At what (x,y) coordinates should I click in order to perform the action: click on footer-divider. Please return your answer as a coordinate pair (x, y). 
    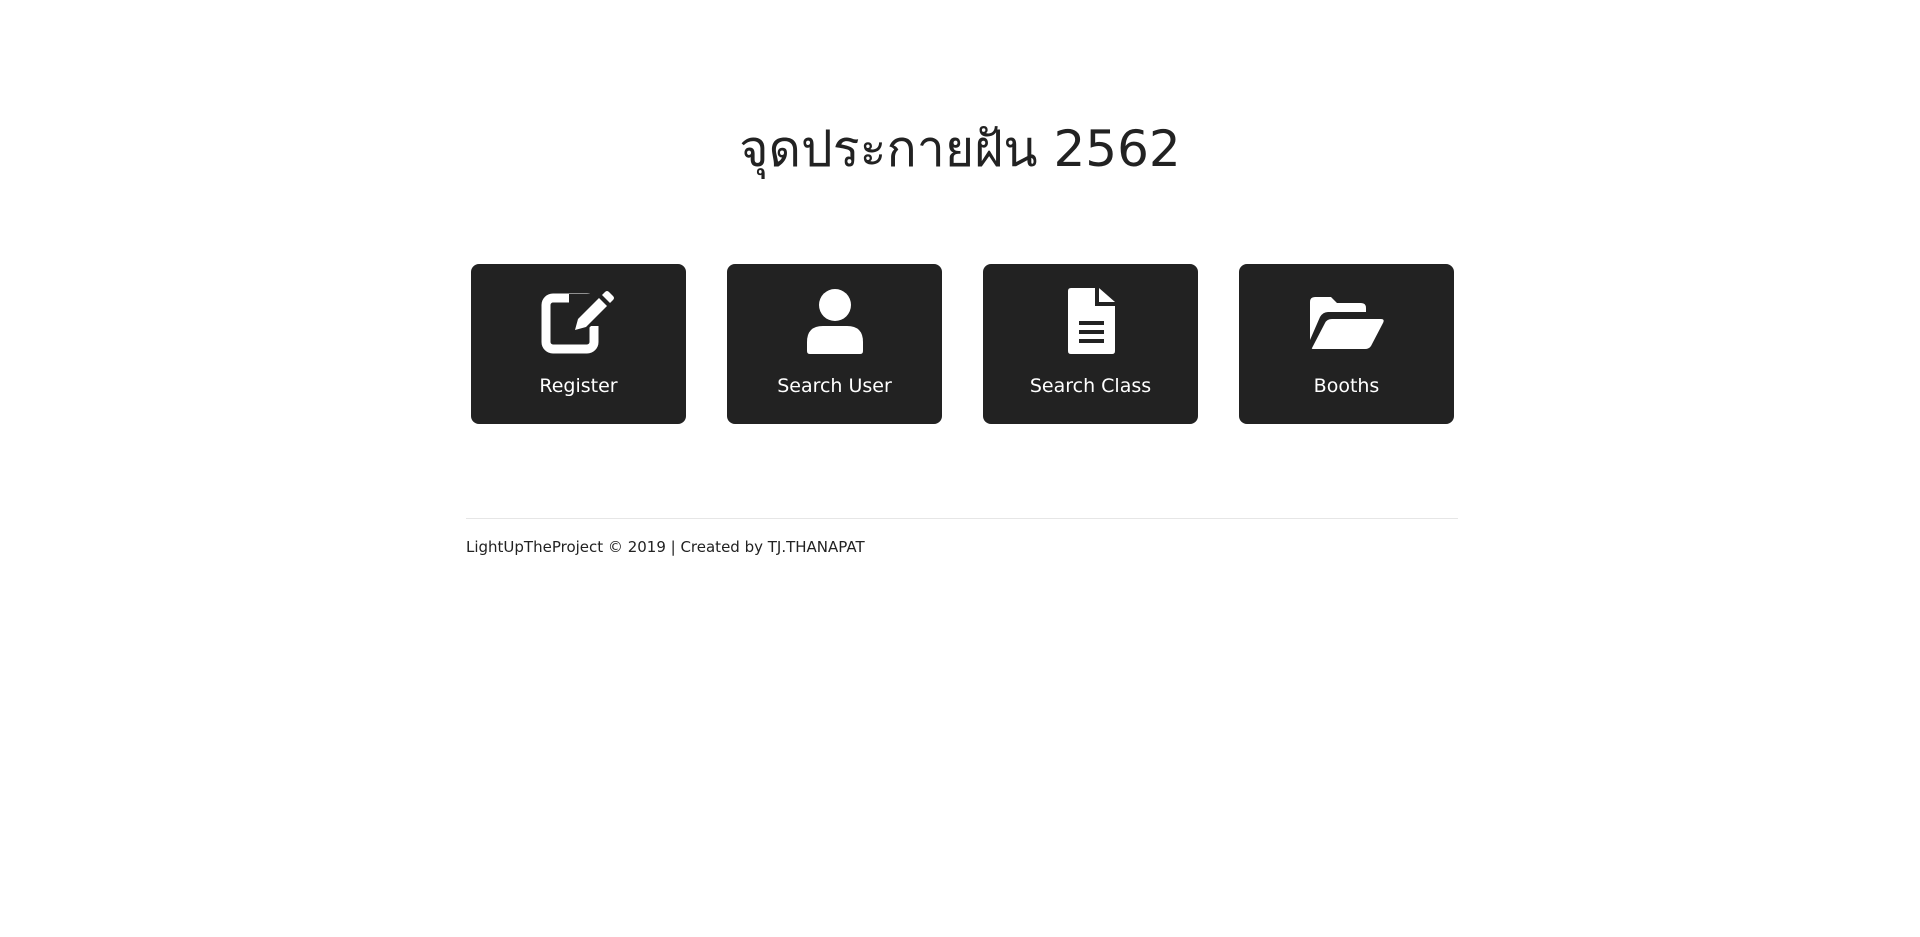
    Looking at the image, I should click on (962, 518).